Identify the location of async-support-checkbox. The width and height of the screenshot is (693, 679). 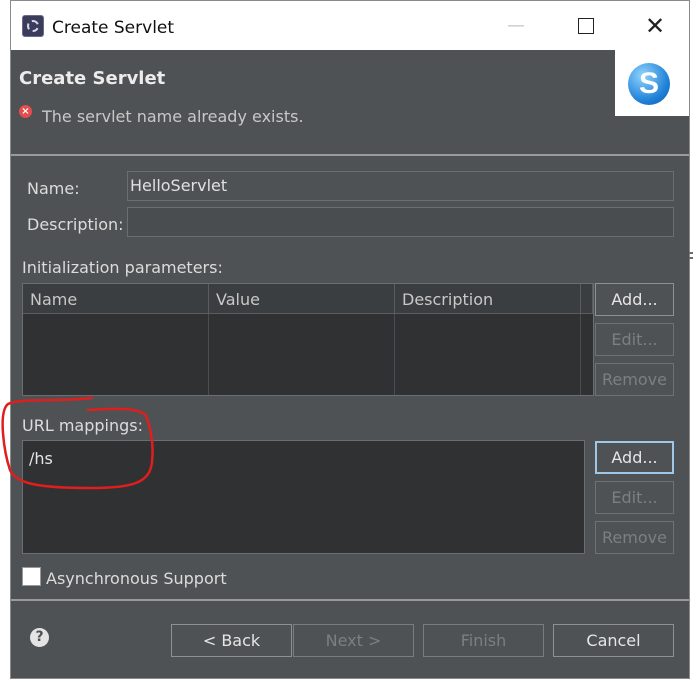
(31, 576).